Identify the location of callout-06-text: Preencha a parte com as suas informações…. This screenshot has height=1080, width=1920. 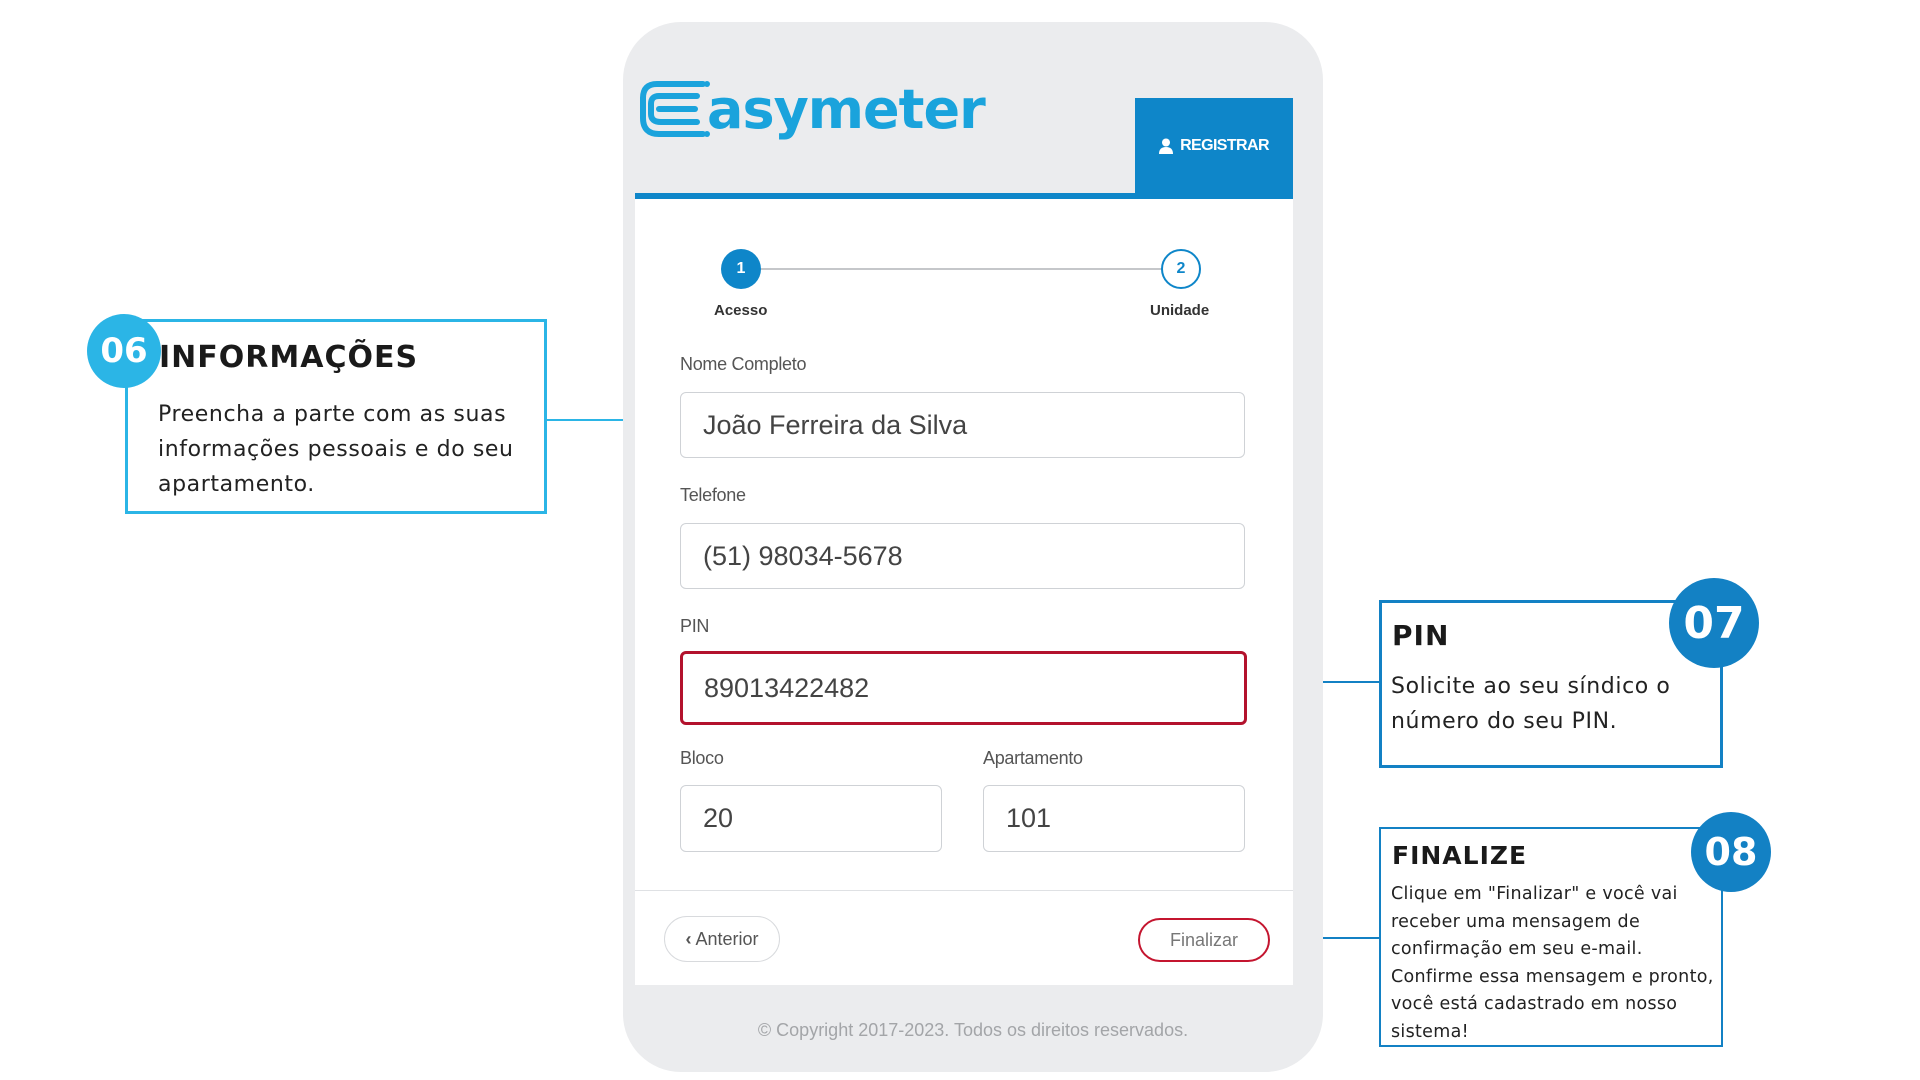
(336, 449).